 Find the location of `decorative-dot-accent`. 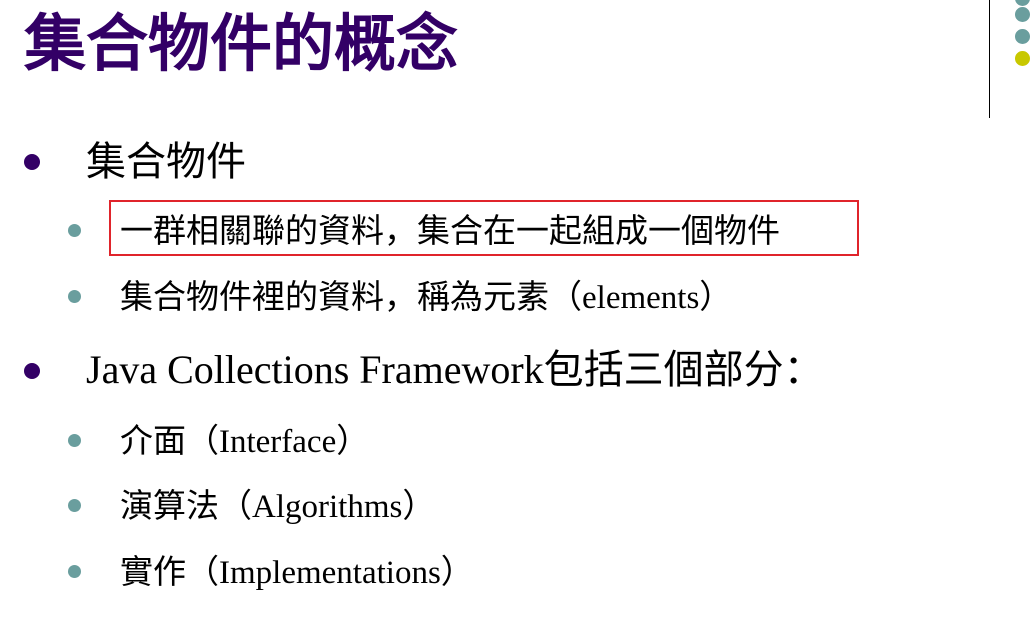

decorative-dot-accent is located at coordinates (1022, 58).